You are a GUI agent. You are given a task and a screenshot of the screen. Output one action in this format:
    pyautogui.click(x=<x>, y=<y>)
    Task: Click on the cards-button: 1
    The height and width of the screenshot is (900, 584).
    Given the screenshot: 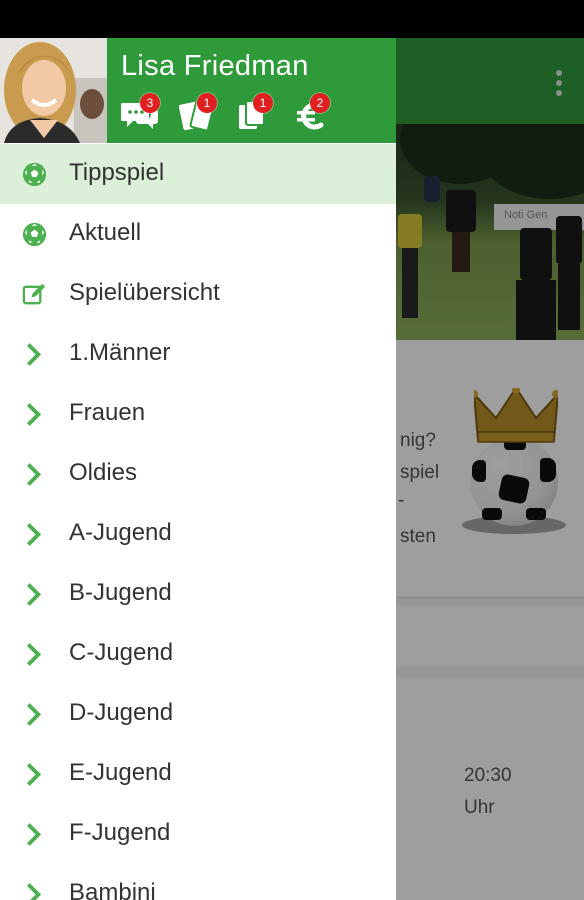 What is the action you would take?
    pyautogui.click(x=208, y=114)
    